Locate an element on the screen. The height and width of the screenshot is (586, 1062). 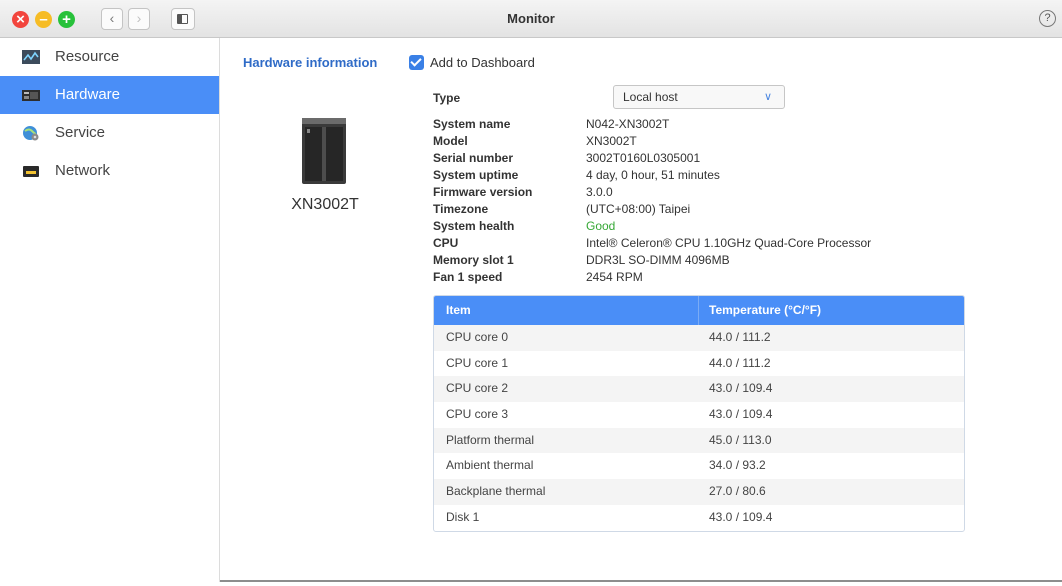
cell-item: Ambient thermal is located at coordinates (490, 465).